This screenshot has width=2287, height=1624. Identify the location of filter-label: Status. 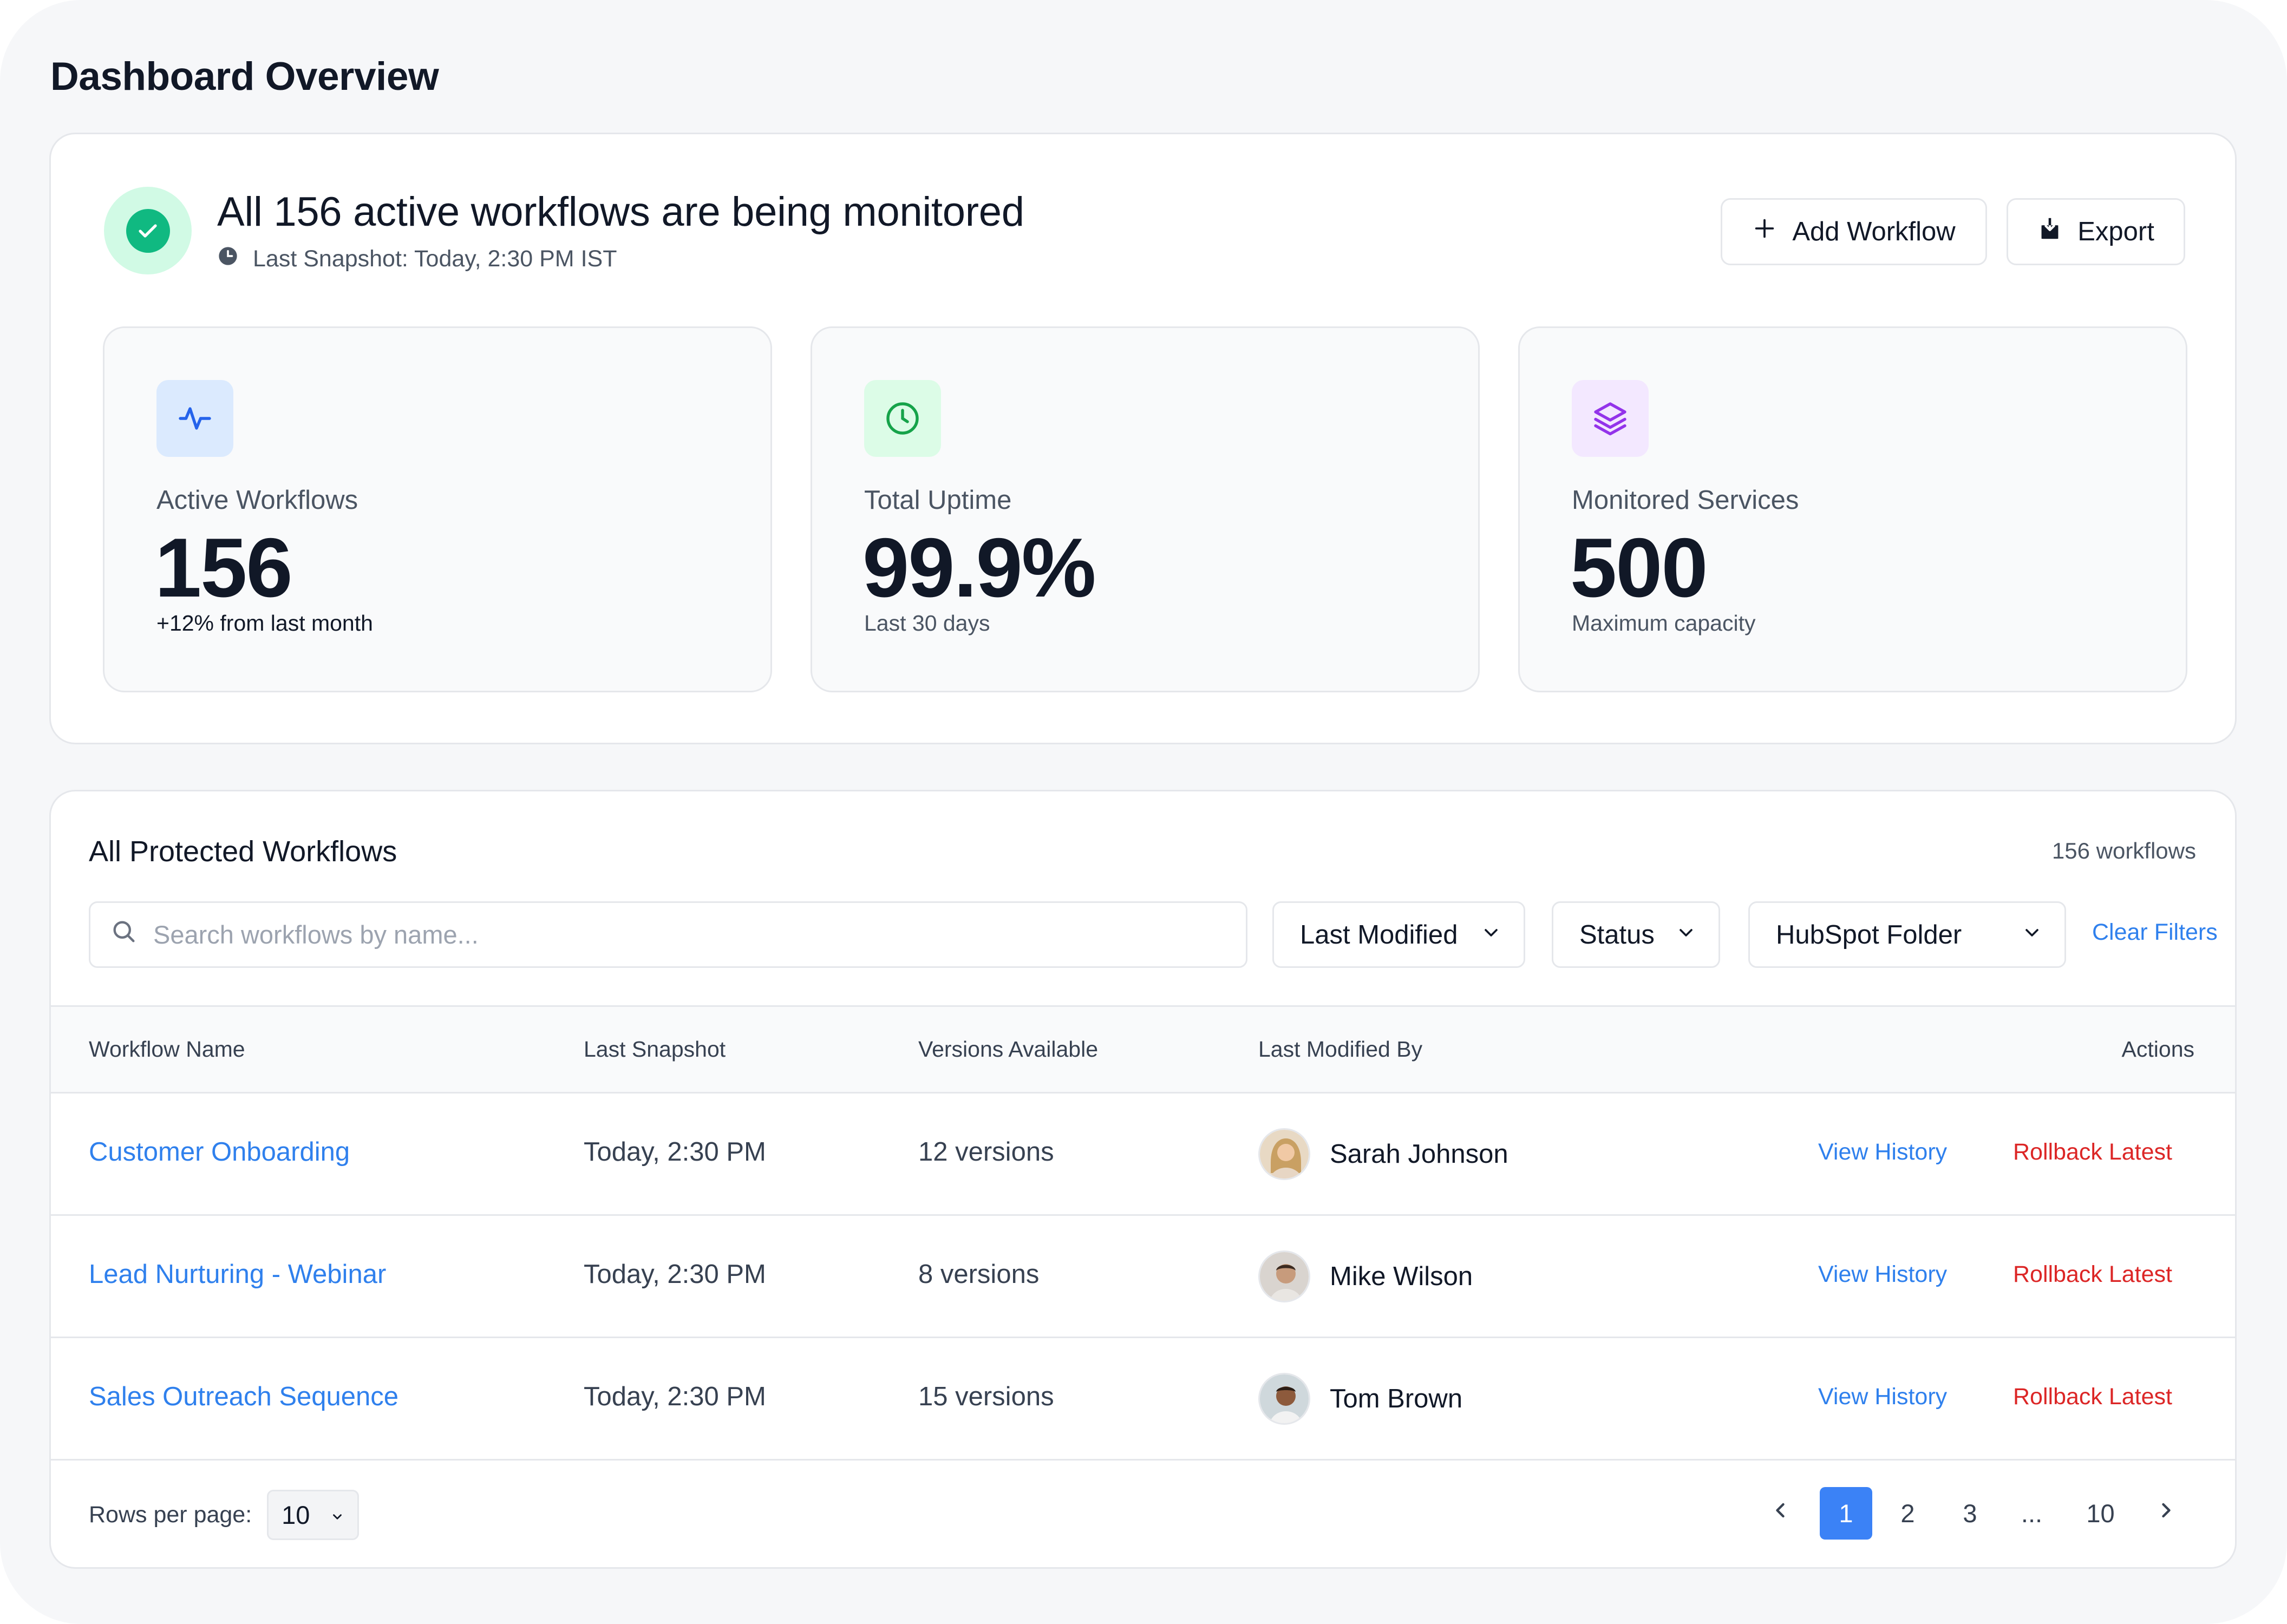
(1617, 935).